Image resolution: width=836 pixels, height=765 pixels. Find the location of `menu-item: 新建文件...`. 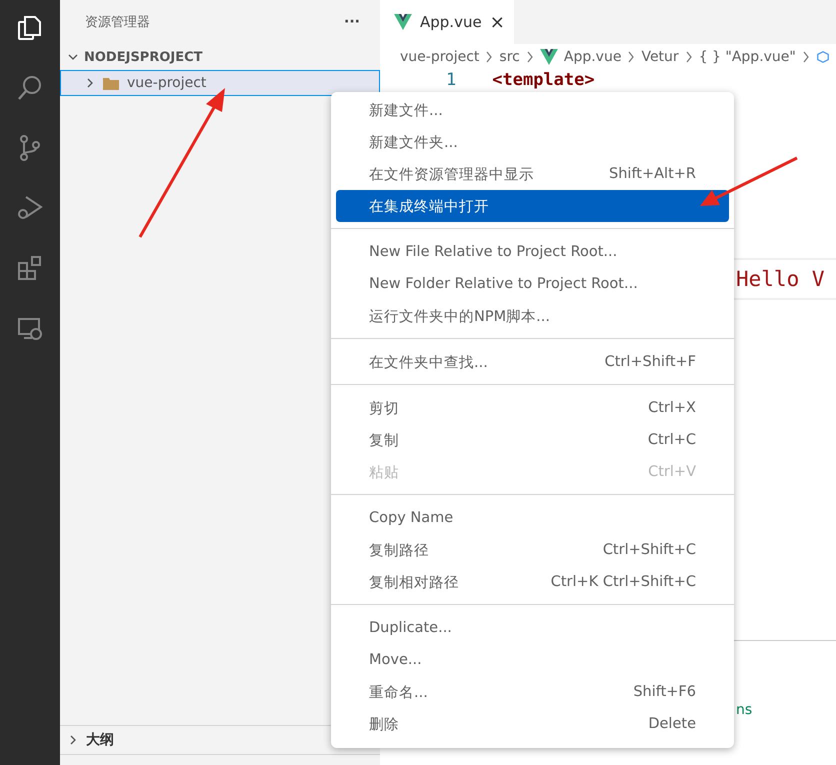

menu-item: 新建文件... is located at coordinates (532, 110).